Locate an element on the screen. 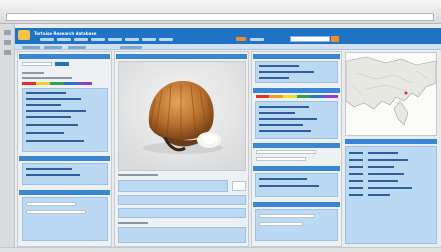 This screenshot has width=441, height=252. nav-export is located at coordinates (166, 39).